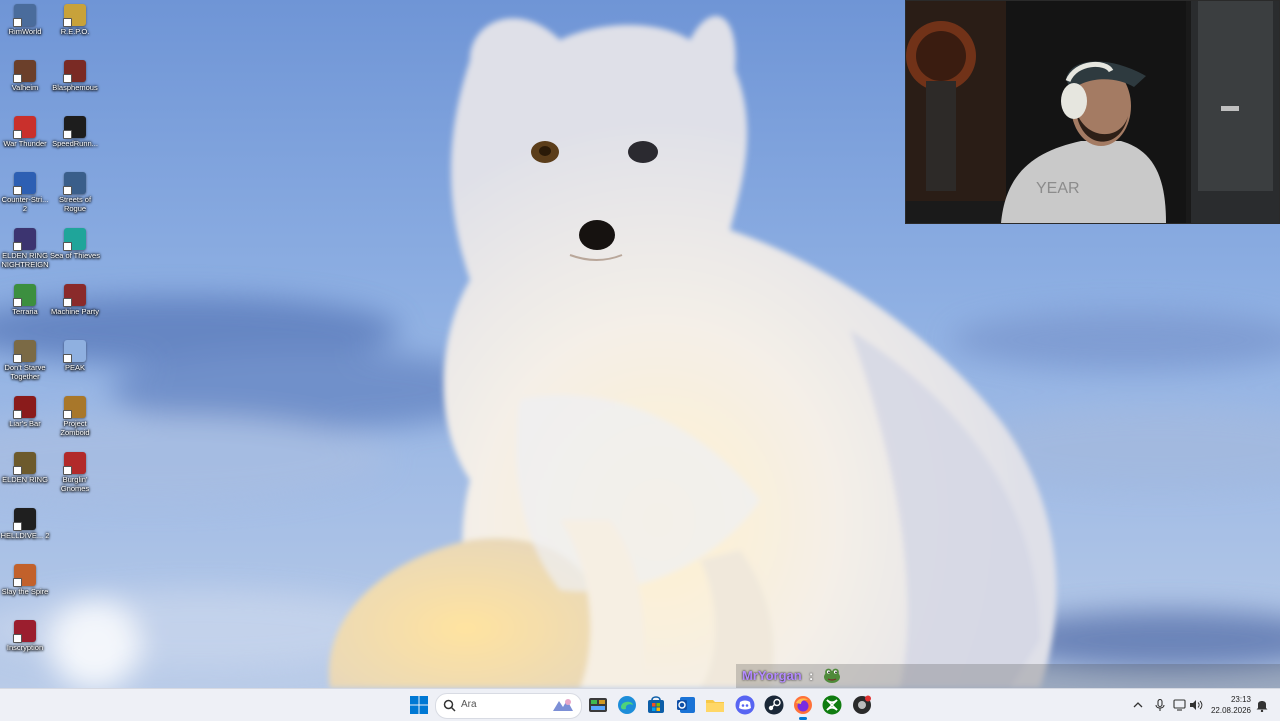  I want to click on shortcut-label: Inscryption, so click(25, 647).